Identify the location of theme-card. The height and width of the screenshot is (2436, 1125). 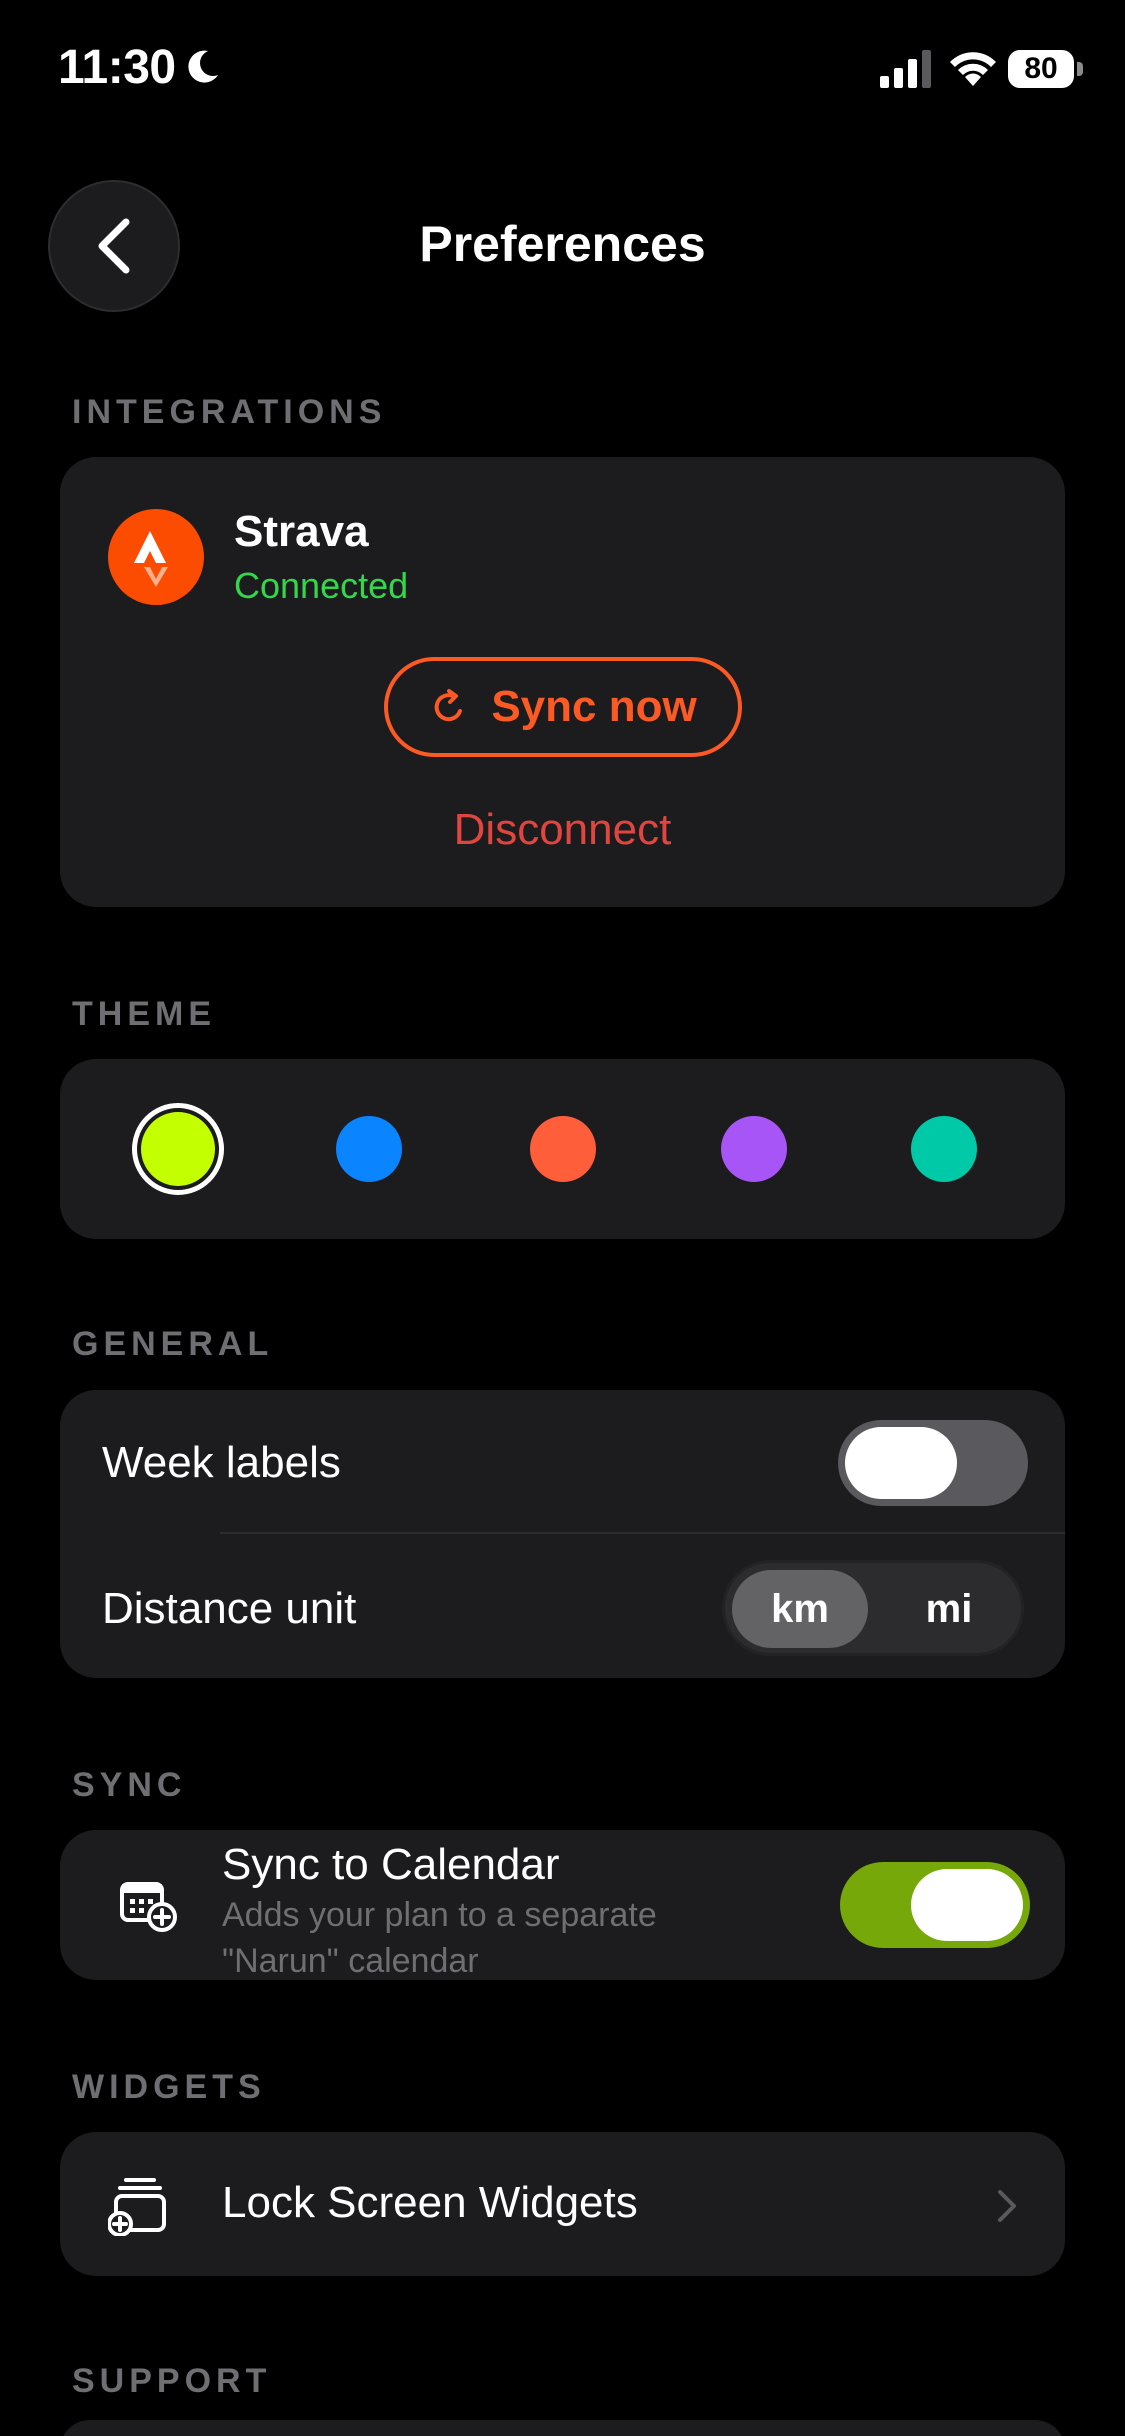
(562, 1149).